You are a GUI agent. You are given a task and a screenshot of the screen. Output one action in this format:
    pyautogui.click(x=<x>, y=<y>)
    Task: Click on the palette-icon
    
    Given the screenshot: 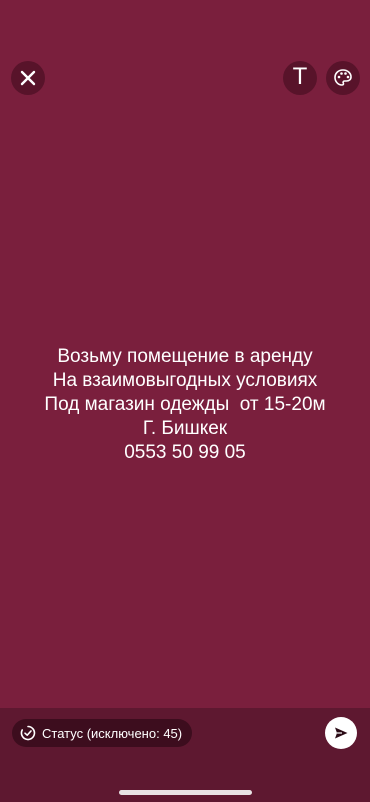 What is the action you would take?
    pyautogui.click(x=343, y=77)
    